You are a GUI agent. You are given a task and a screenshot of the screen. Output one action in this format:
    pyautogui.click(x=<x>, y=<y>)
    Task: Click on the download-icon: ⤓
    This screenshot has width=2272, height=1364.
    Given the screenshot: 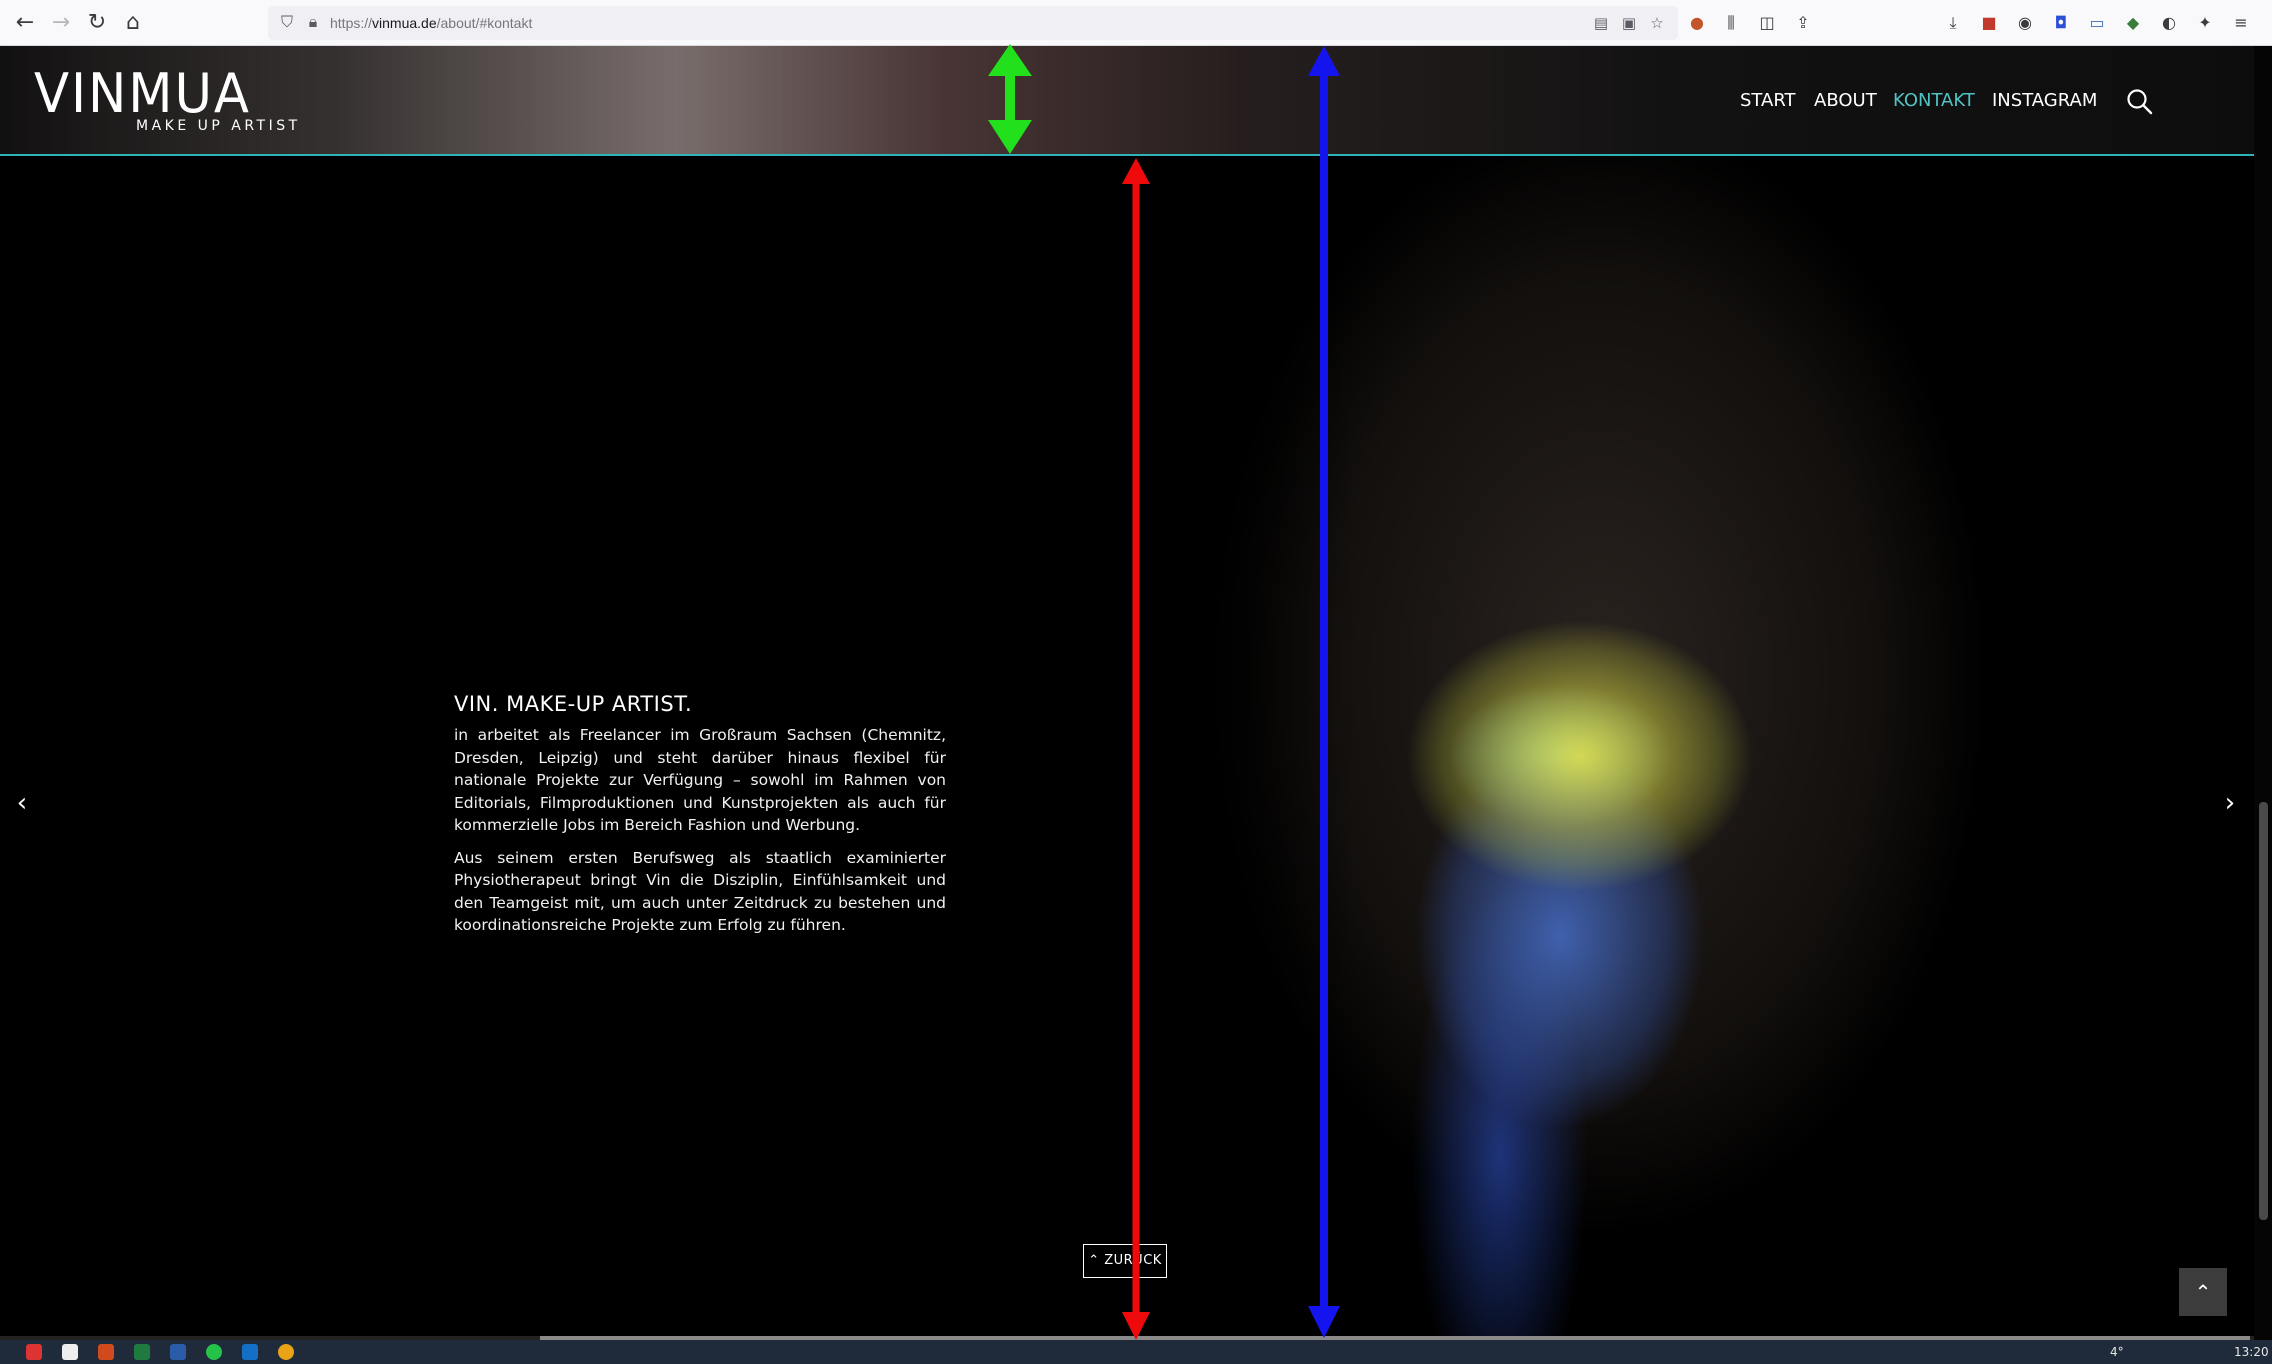 What is the action you would take?
    pyautogui.click(x=1953, y=23)
    